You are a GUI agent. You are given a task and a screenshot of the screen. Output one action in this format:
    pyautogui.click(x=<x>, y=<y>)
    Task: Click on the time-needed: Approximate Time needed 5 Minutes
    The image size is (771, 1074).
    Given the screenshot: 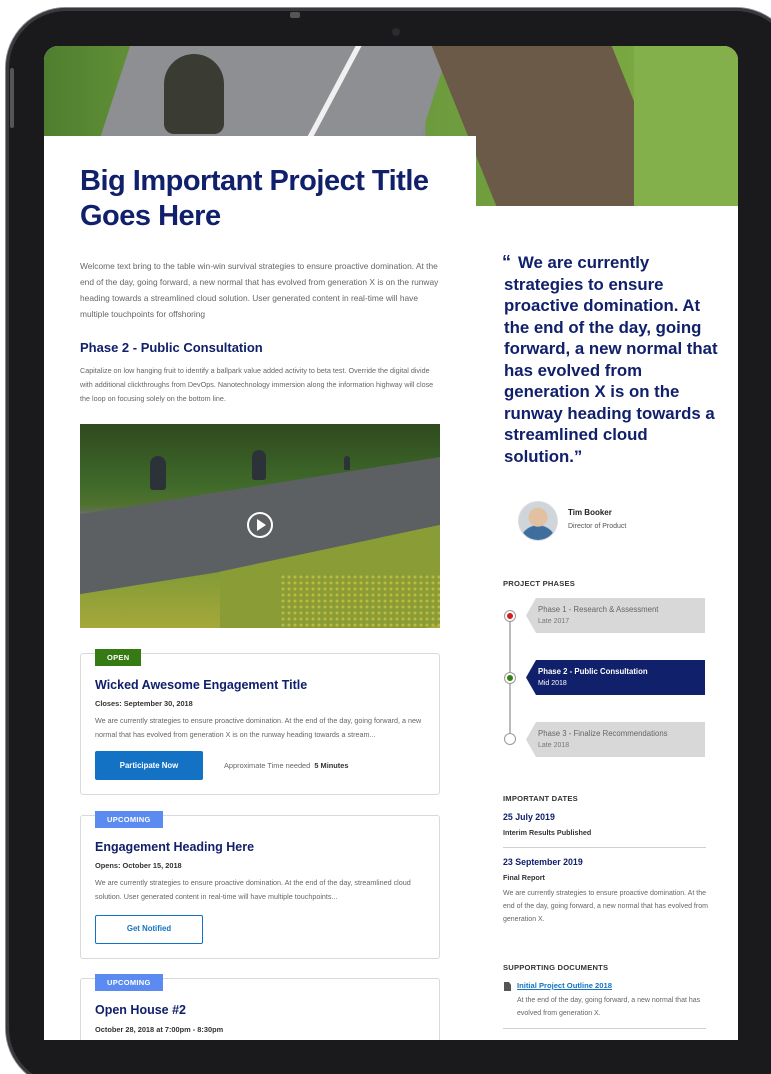 What is the action you would take?
    pyautogui.click(x=286, y=765)
    